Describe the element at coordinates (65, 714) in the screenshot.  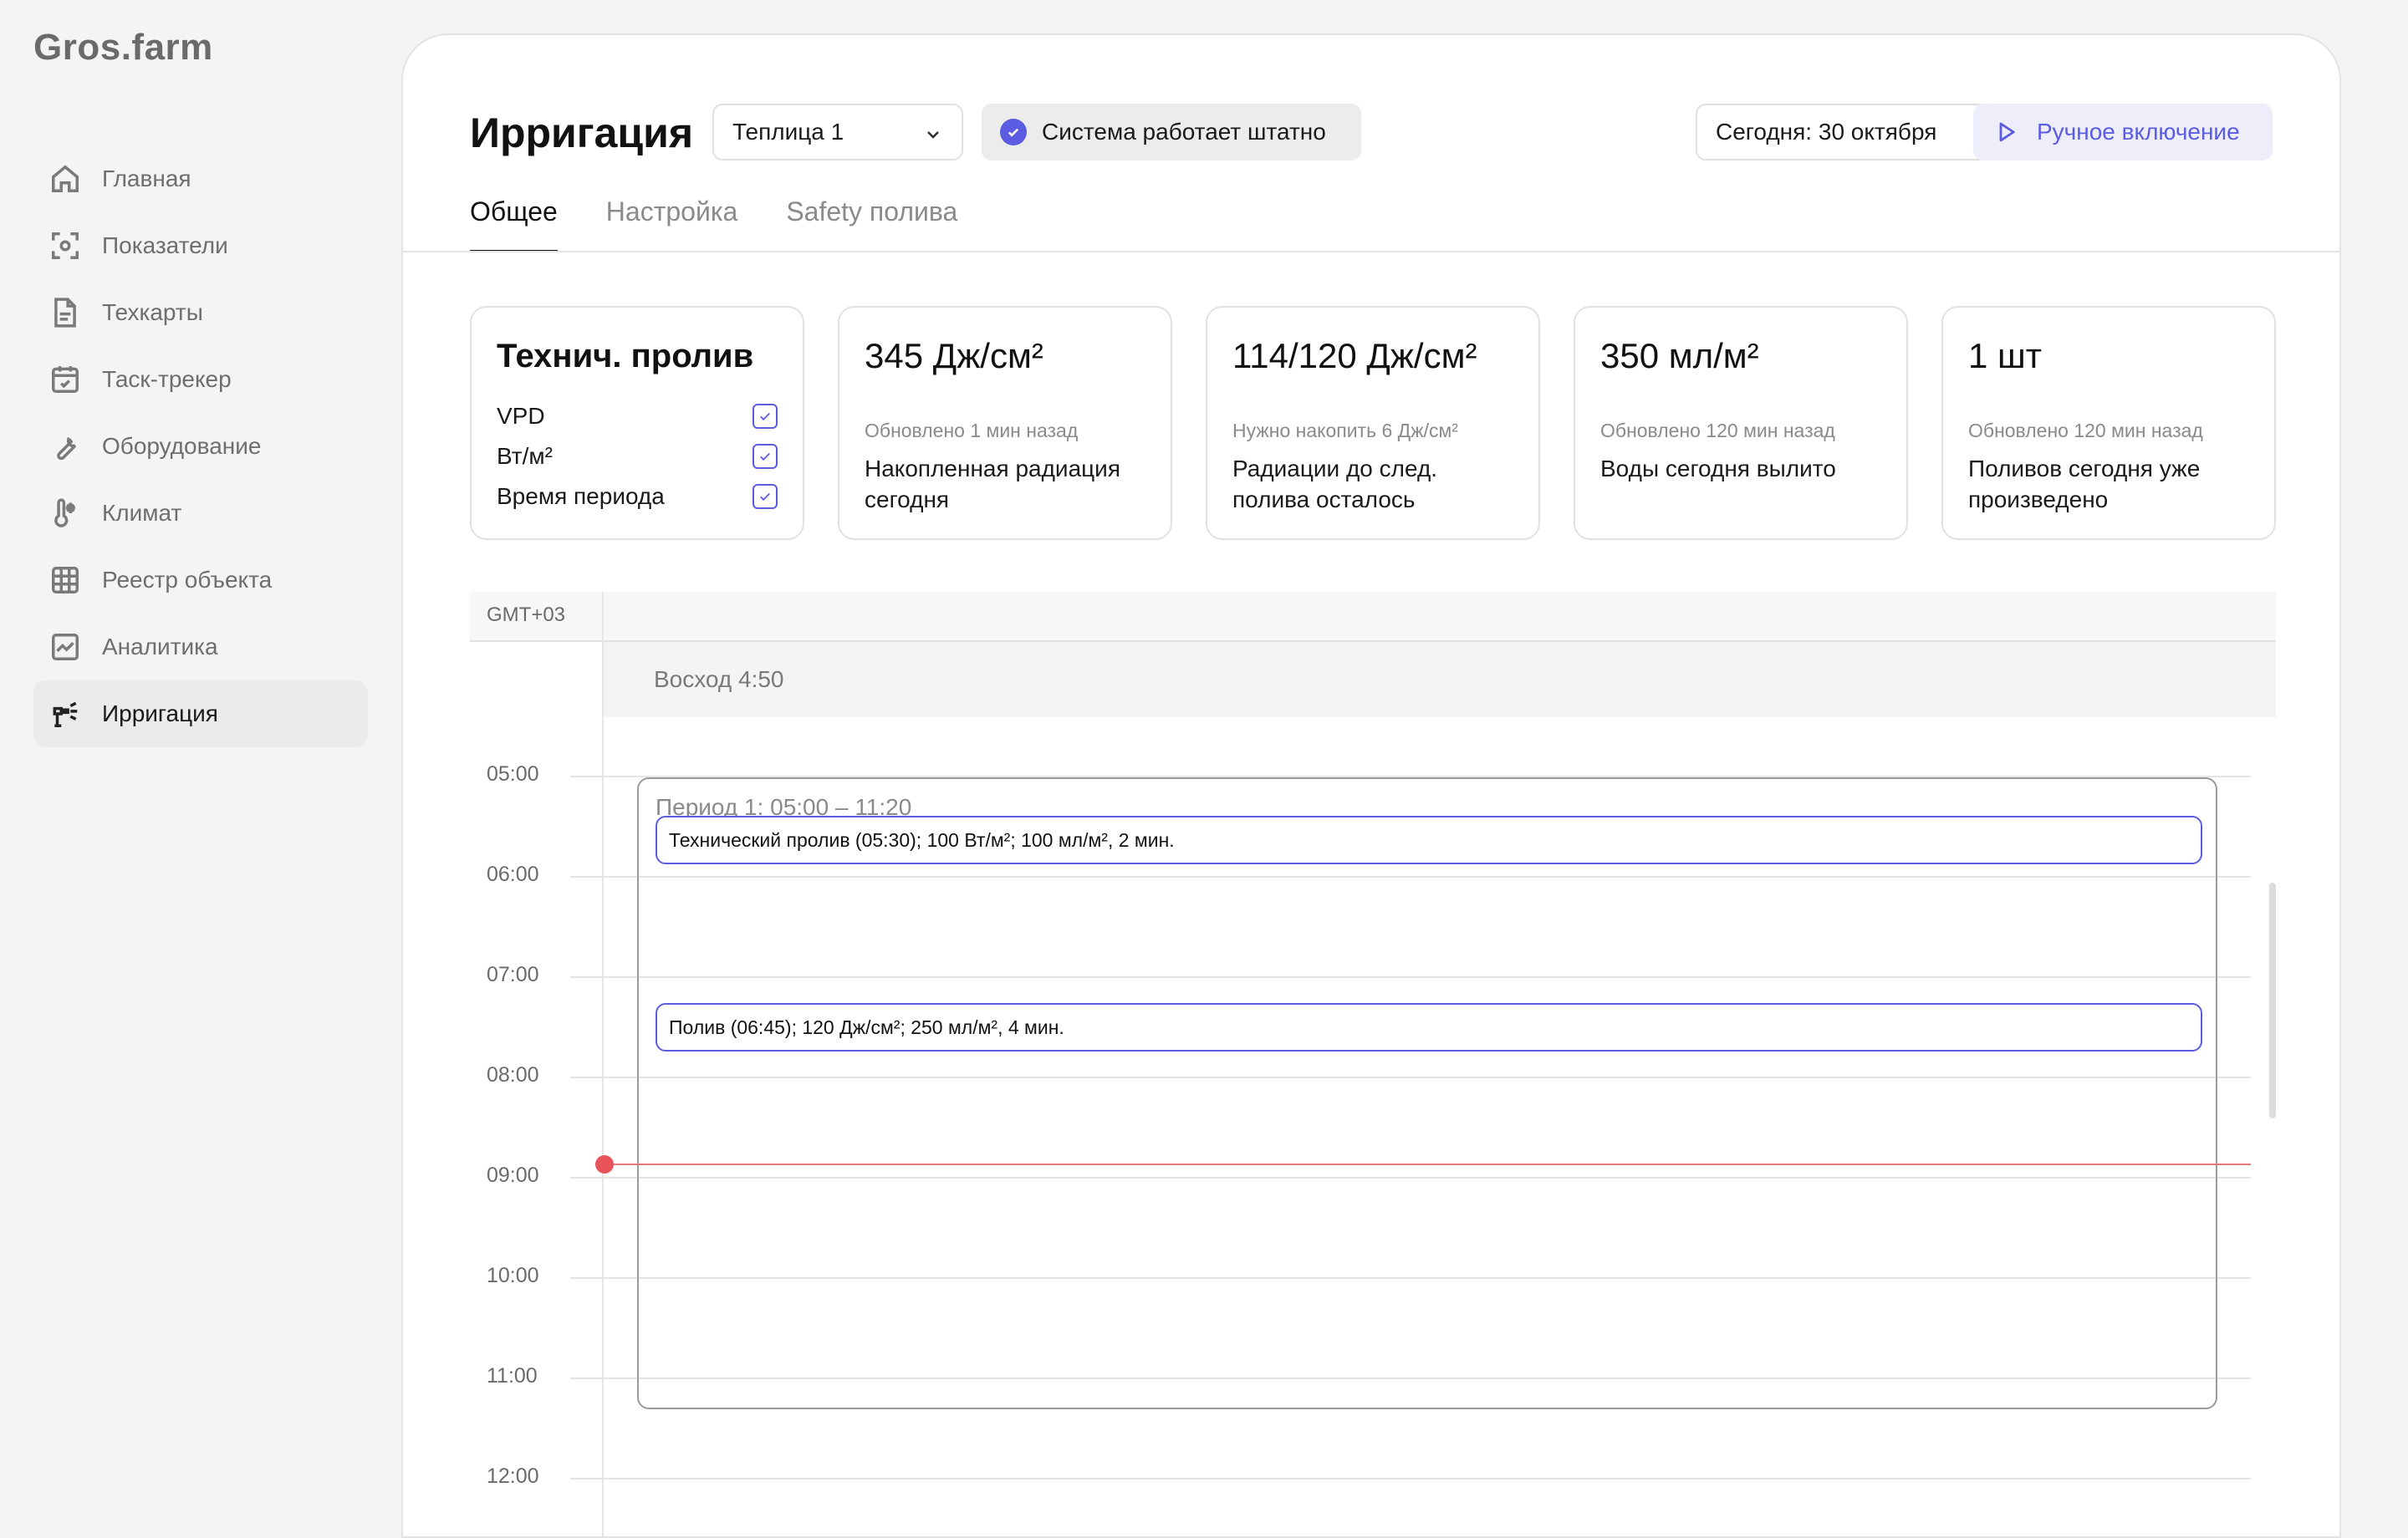
I see `sprinkler-icon` at that location.